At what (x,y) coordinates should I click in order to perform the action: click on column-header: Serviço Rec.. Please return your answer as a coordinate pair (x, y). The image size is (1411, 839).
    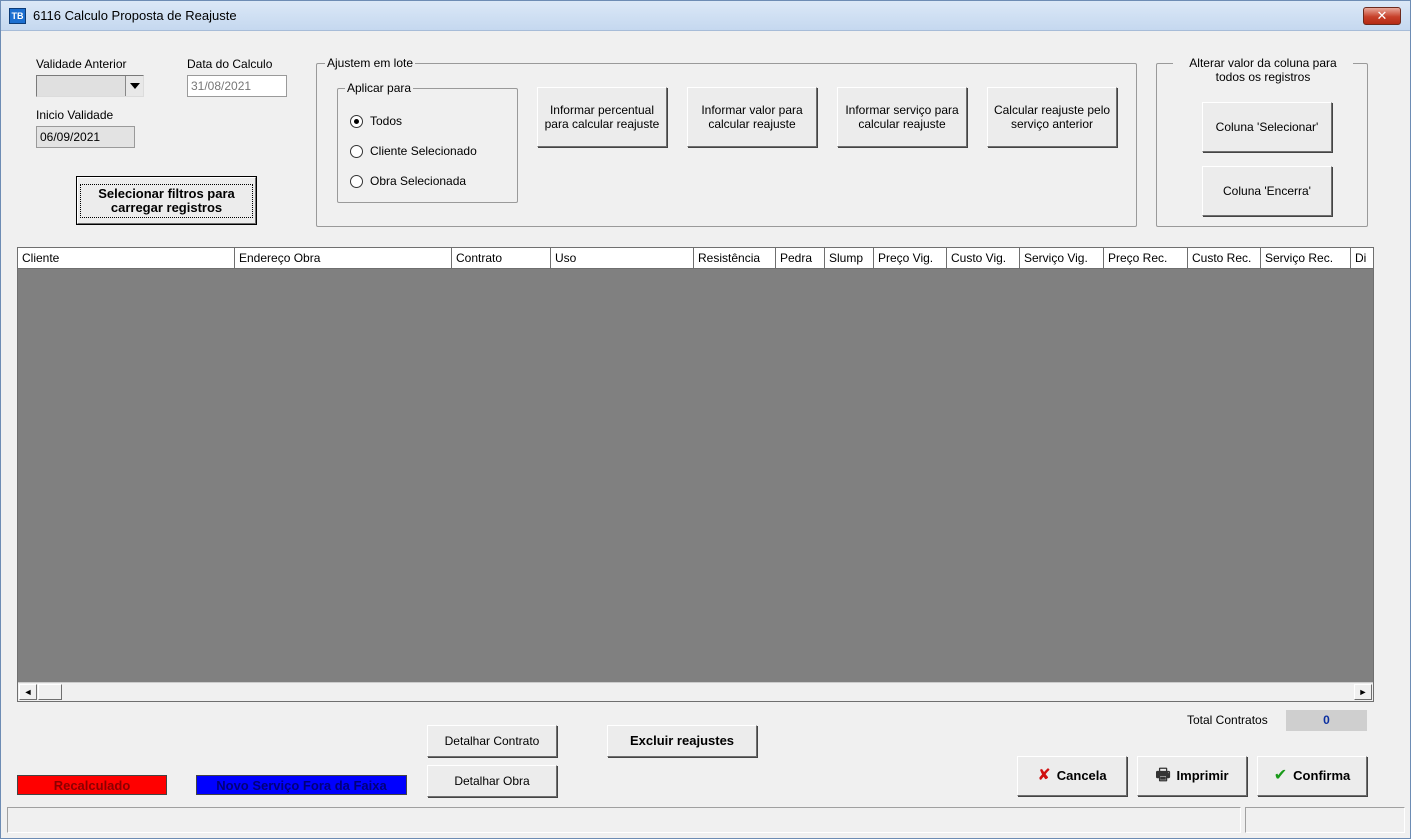
    Looking at the image, I should click on (1306, 258).